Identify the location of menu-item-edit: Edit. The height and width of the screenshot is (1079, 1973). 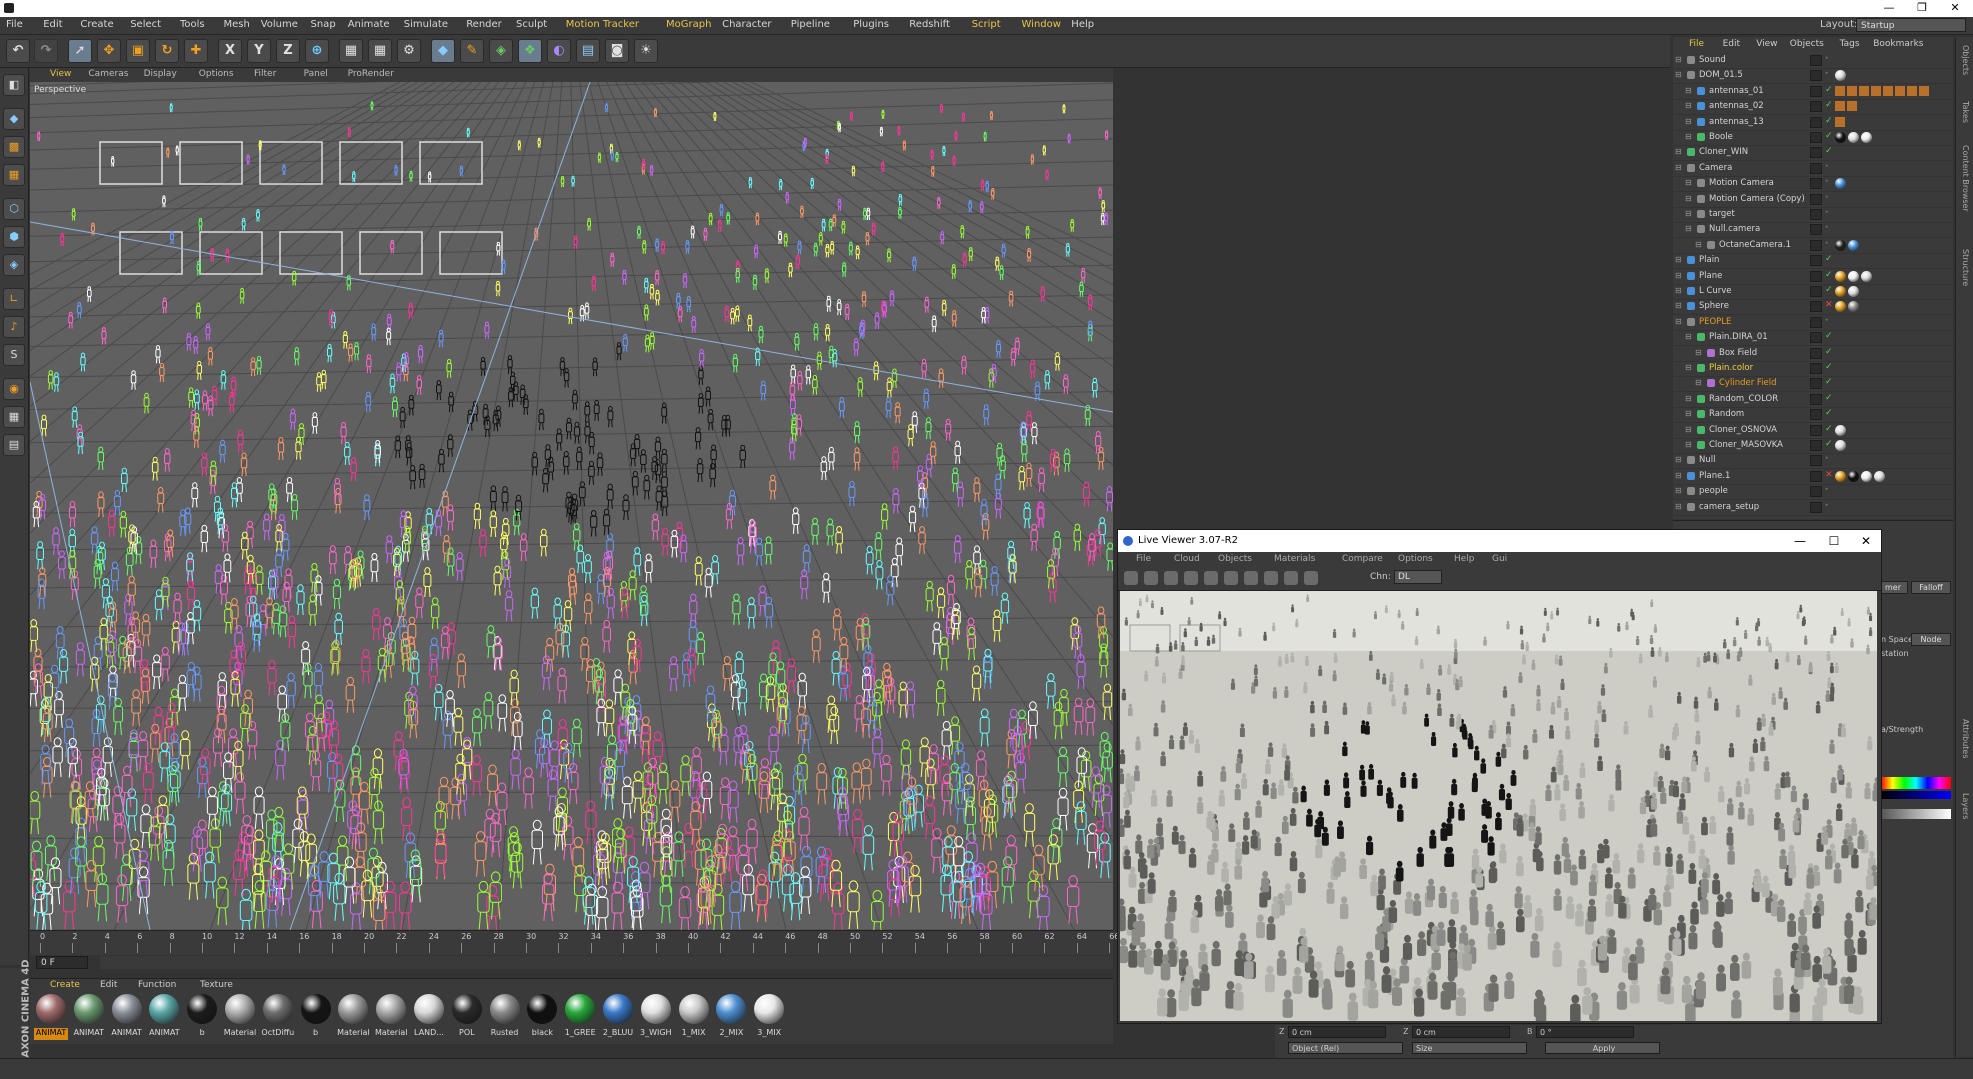
(52, 24).